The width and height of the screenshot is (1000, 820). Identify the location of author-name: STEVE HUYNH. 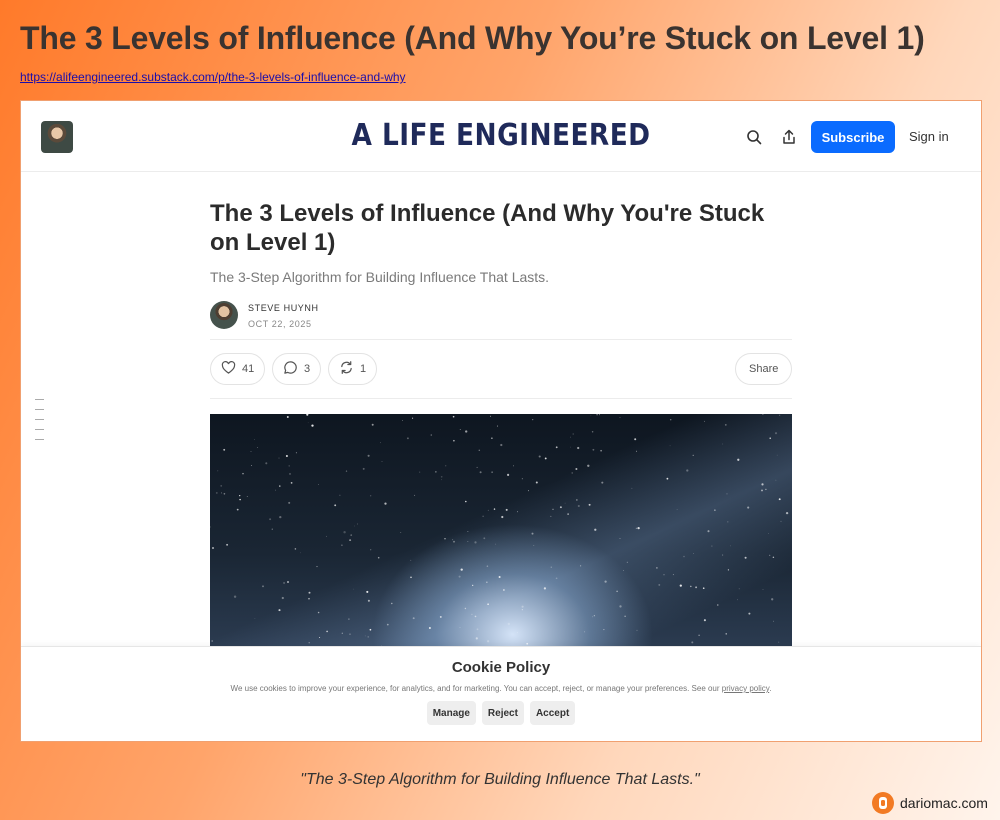
(283, 308).